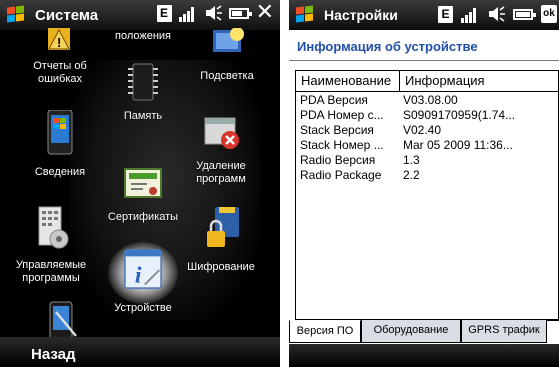 Image resolution: width=559 pixels, height=367 pixels. What do you see at coordinates (53, 354) in the screenshot?
I see `back-softkey: Назад` at bounding box center [53, 354].